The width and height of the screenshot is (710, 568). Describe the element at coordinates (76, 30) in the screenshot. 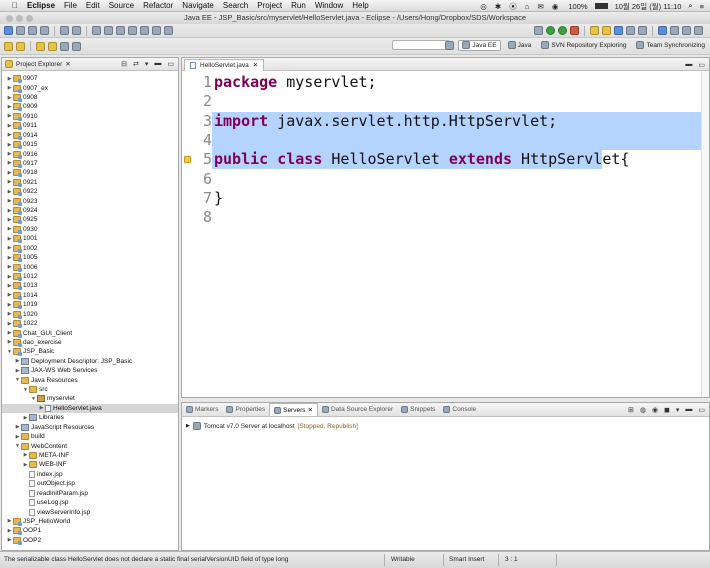

I see `publish-icon` at that location.